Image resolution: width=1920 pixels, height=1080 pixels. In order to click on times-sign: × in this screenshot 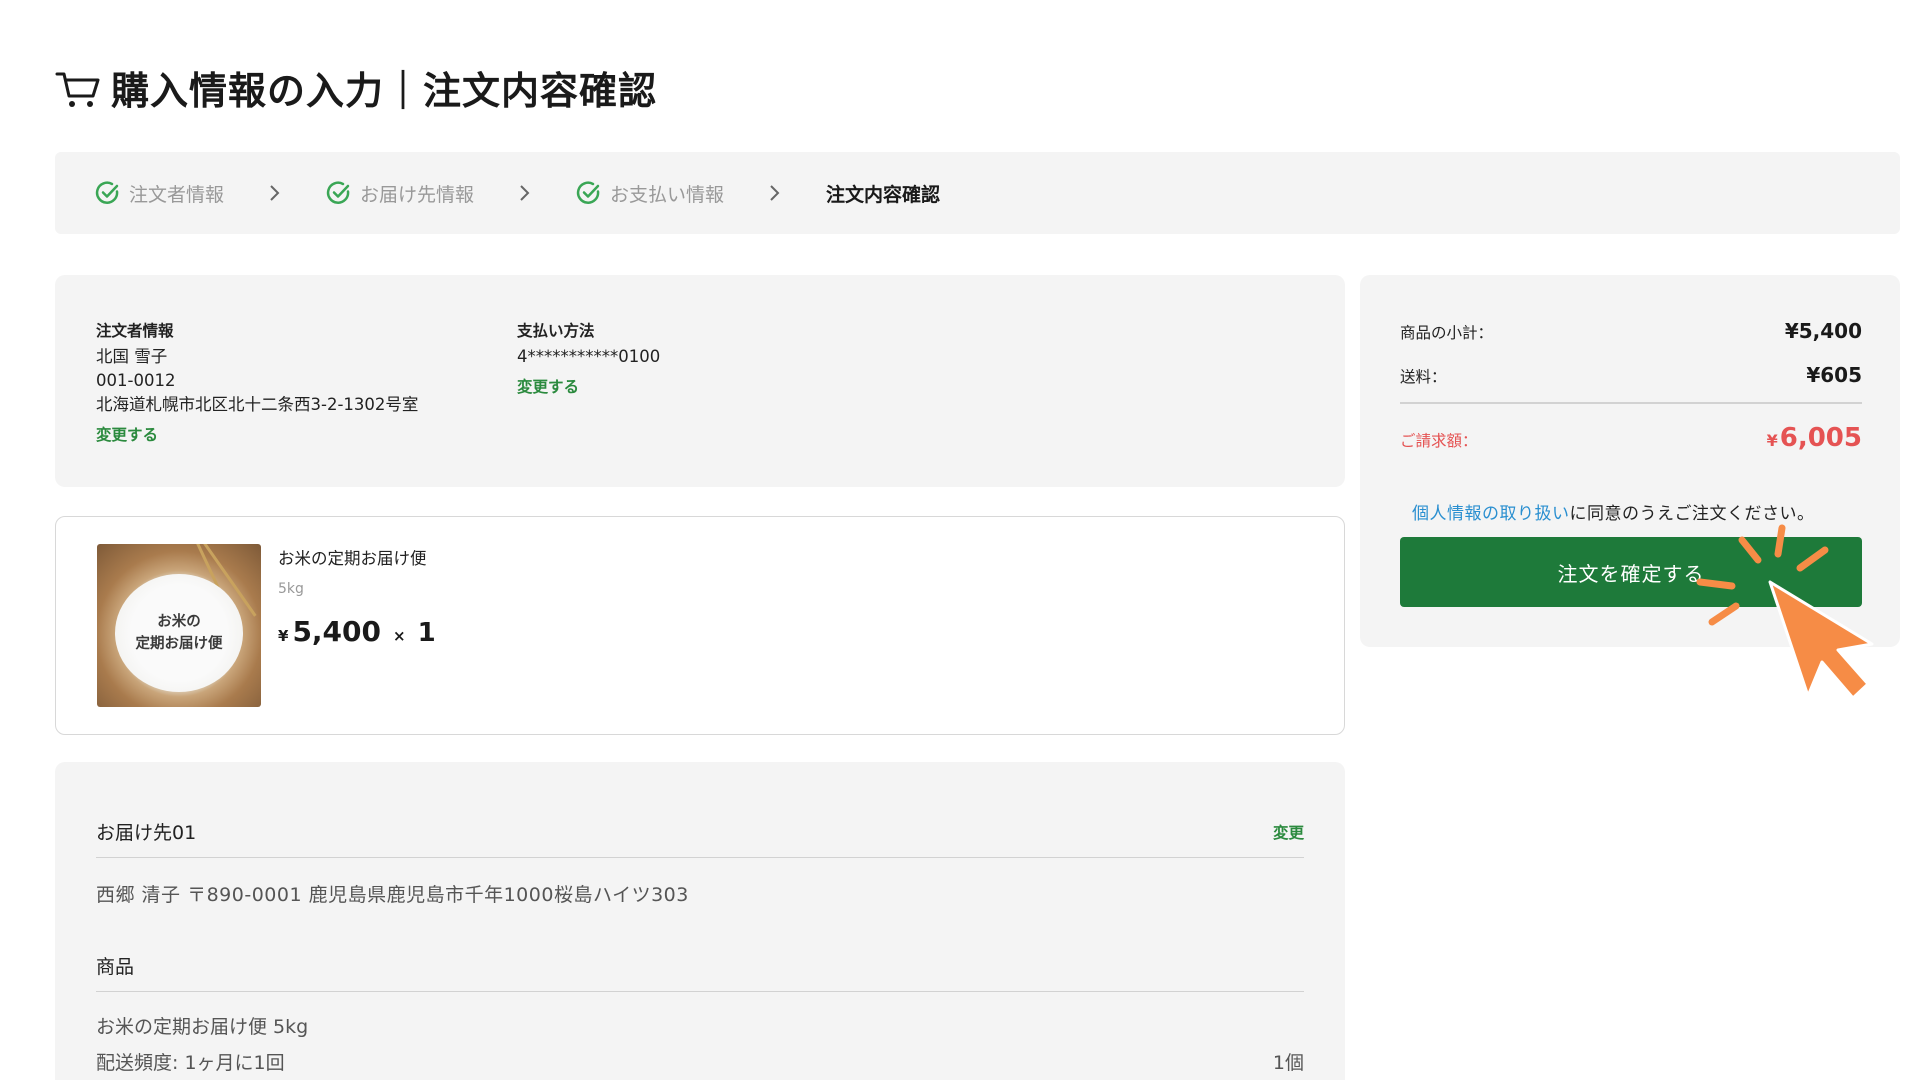, I will do `click(399, 636)`.